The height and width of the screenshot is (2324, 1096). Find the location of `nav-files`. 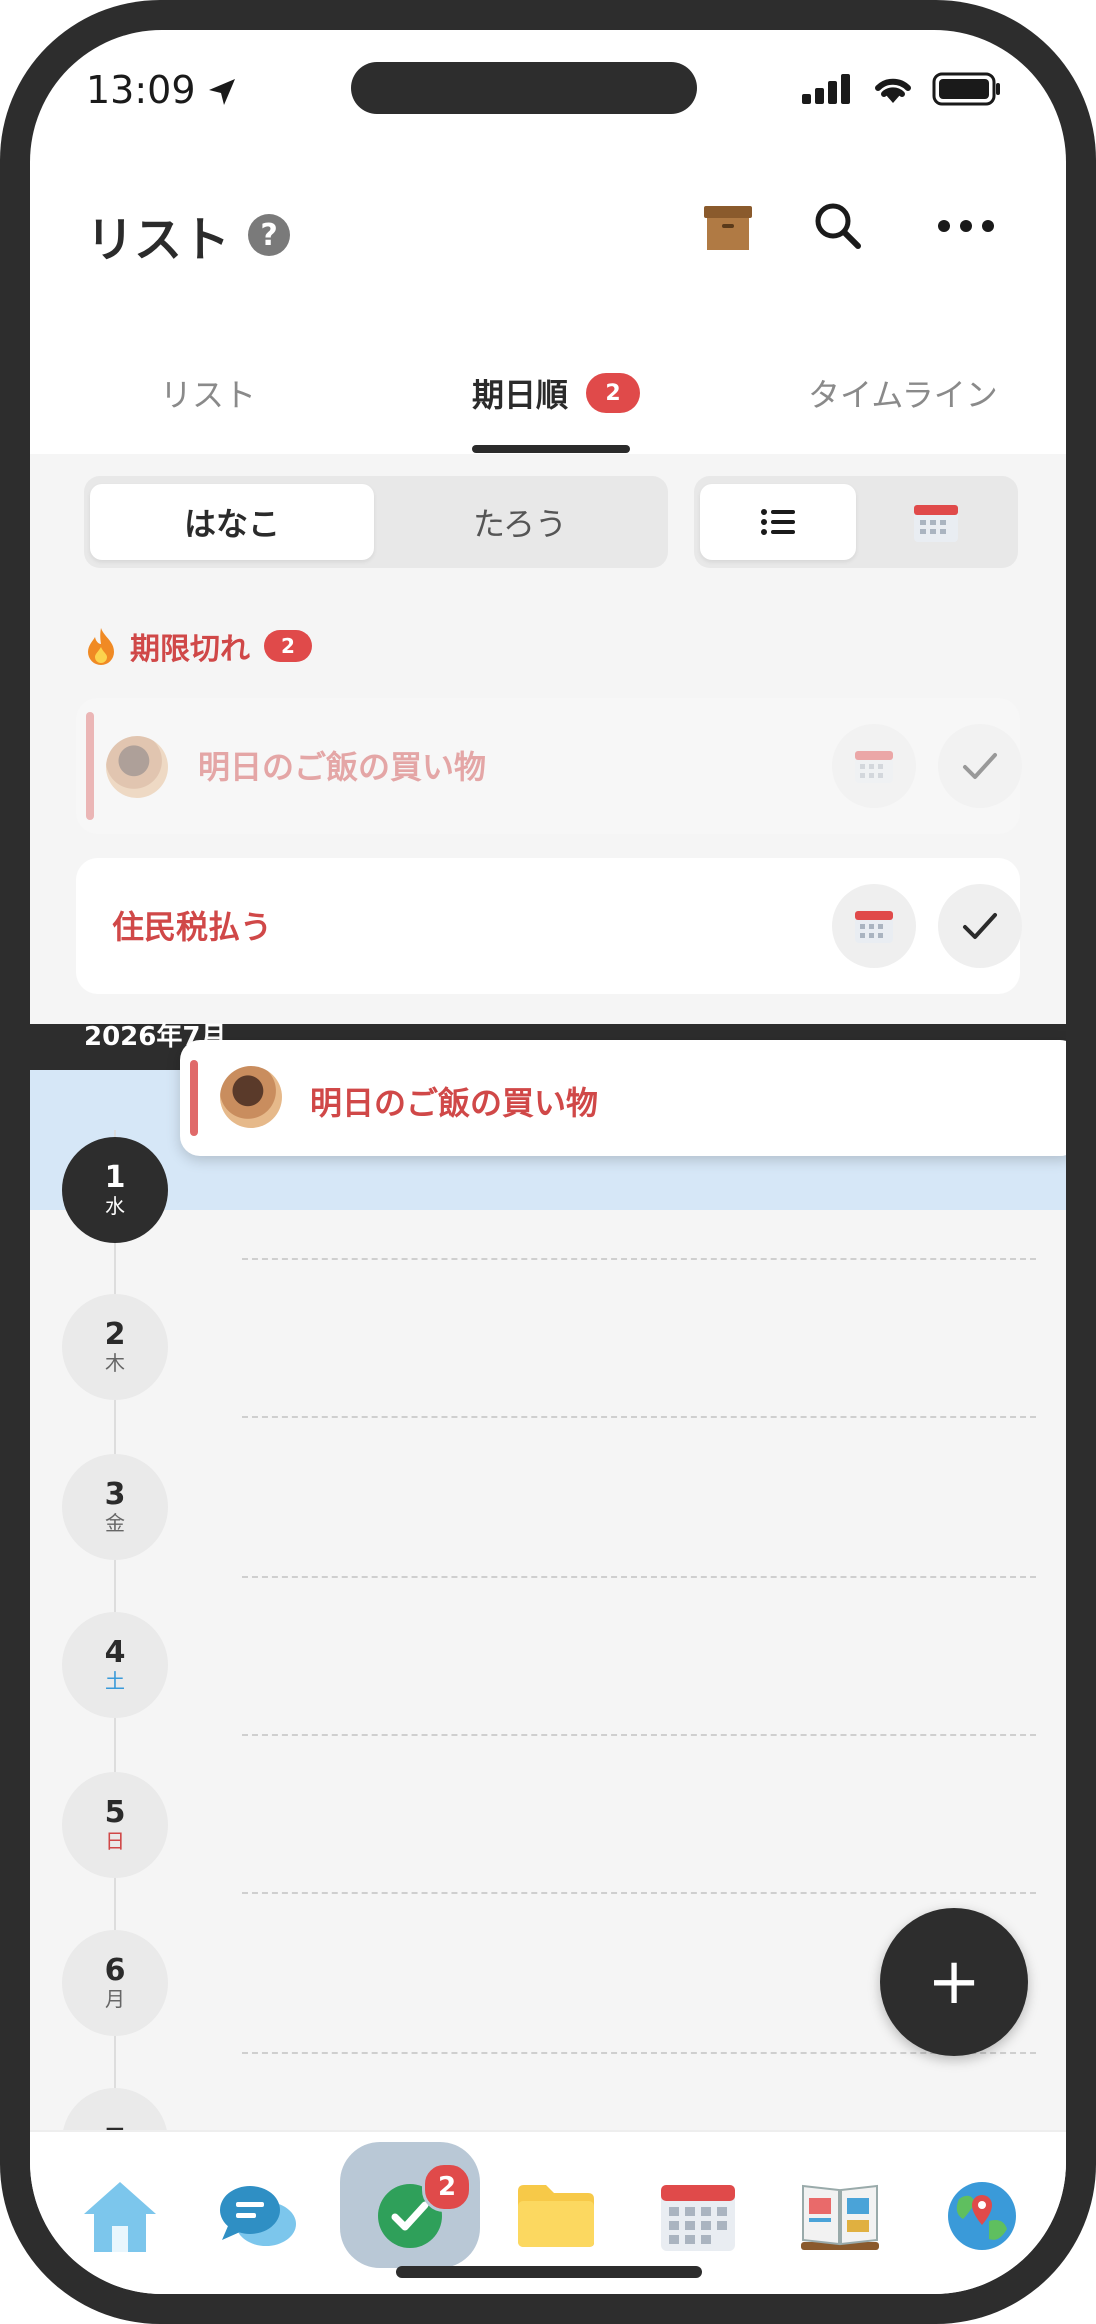

nav-files is located at coordinates (556, 2216).